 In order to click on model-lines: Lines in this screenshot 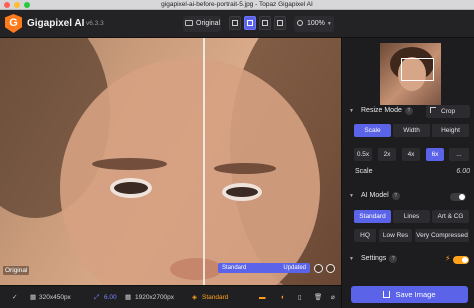, I will do `click(411, 216)`.